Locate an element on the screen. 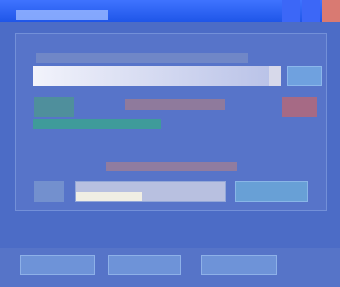  center-label is located at coordinates (171, 166).